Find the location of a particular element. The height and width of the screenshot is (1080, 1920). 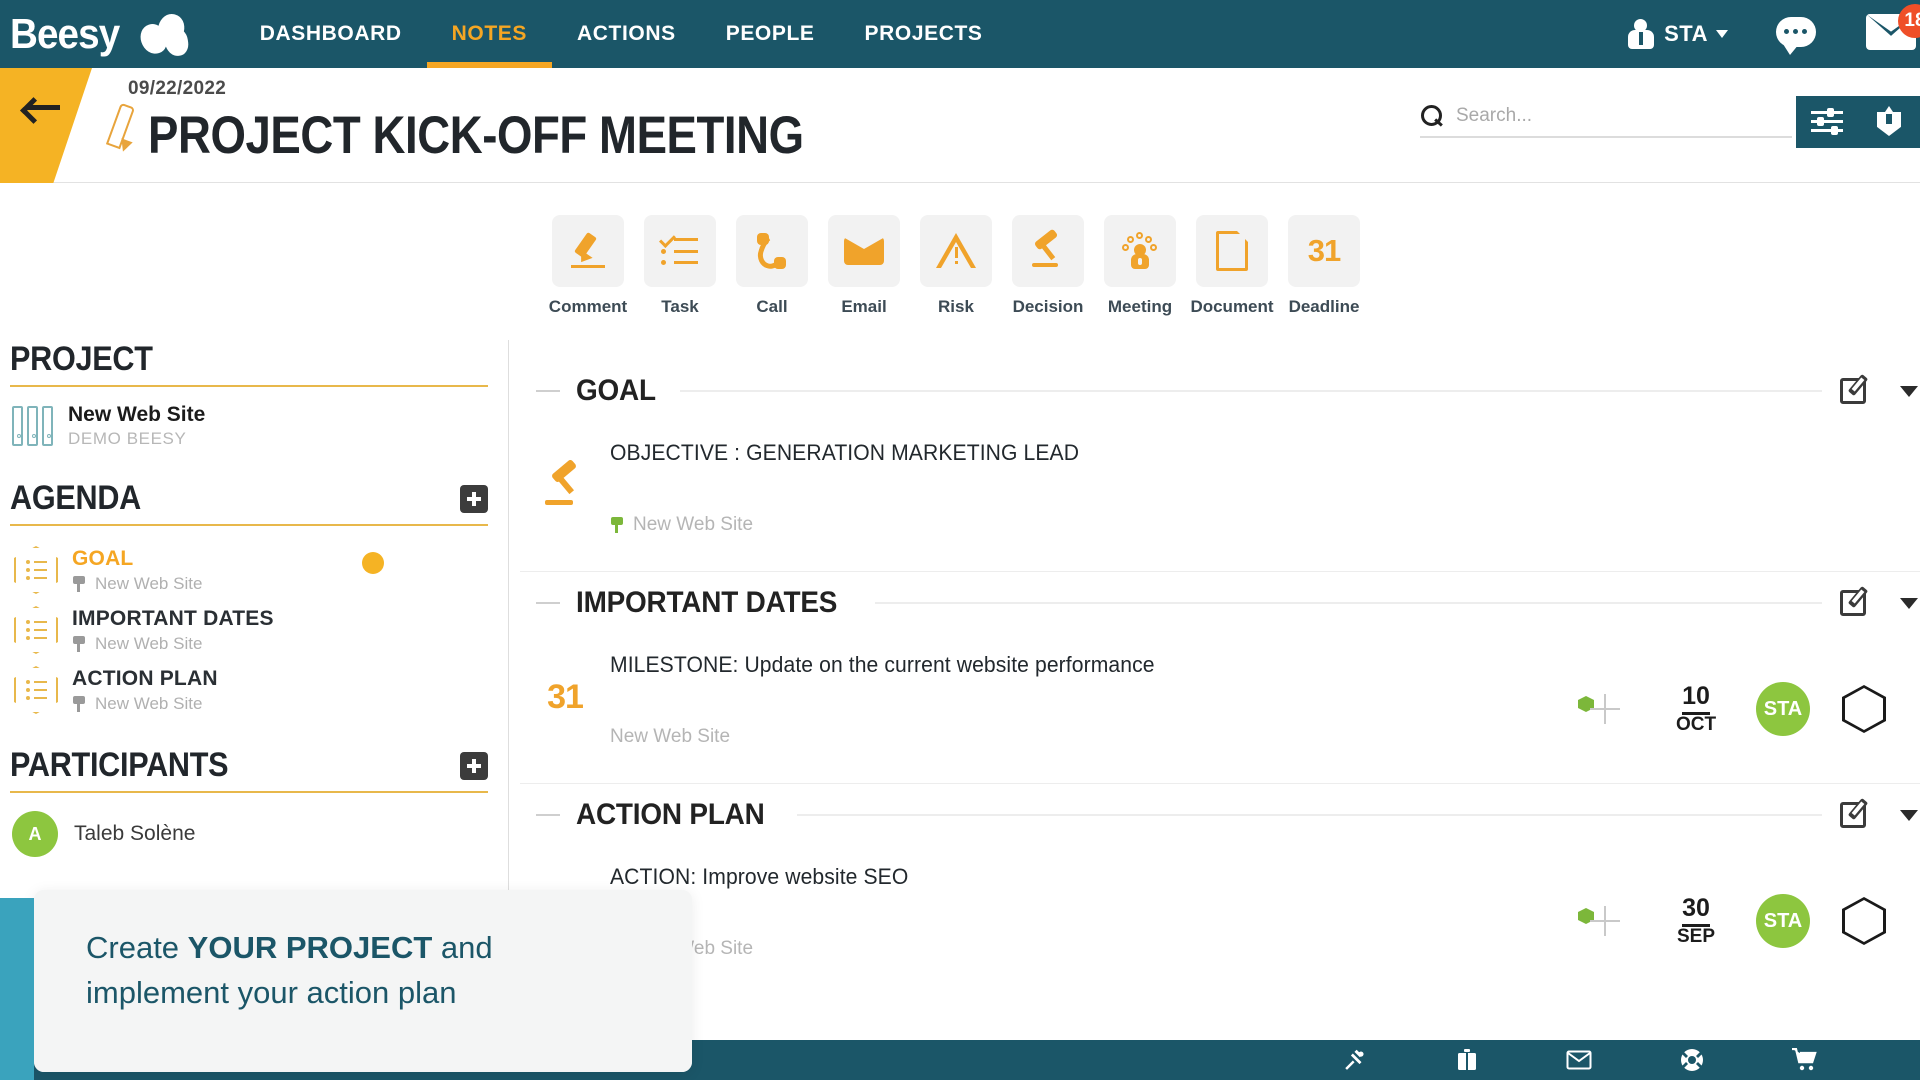

user-menu: STA is located at coordinates (1678, 34).